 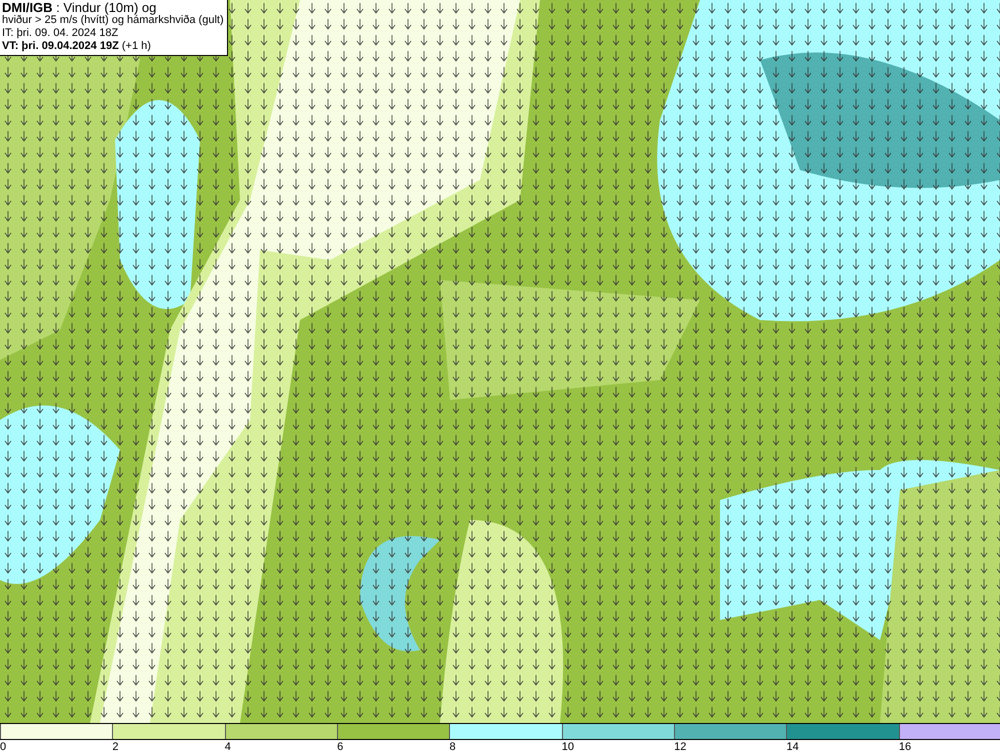 I want to click on scale-label: 4, so click(x=227, y=746).